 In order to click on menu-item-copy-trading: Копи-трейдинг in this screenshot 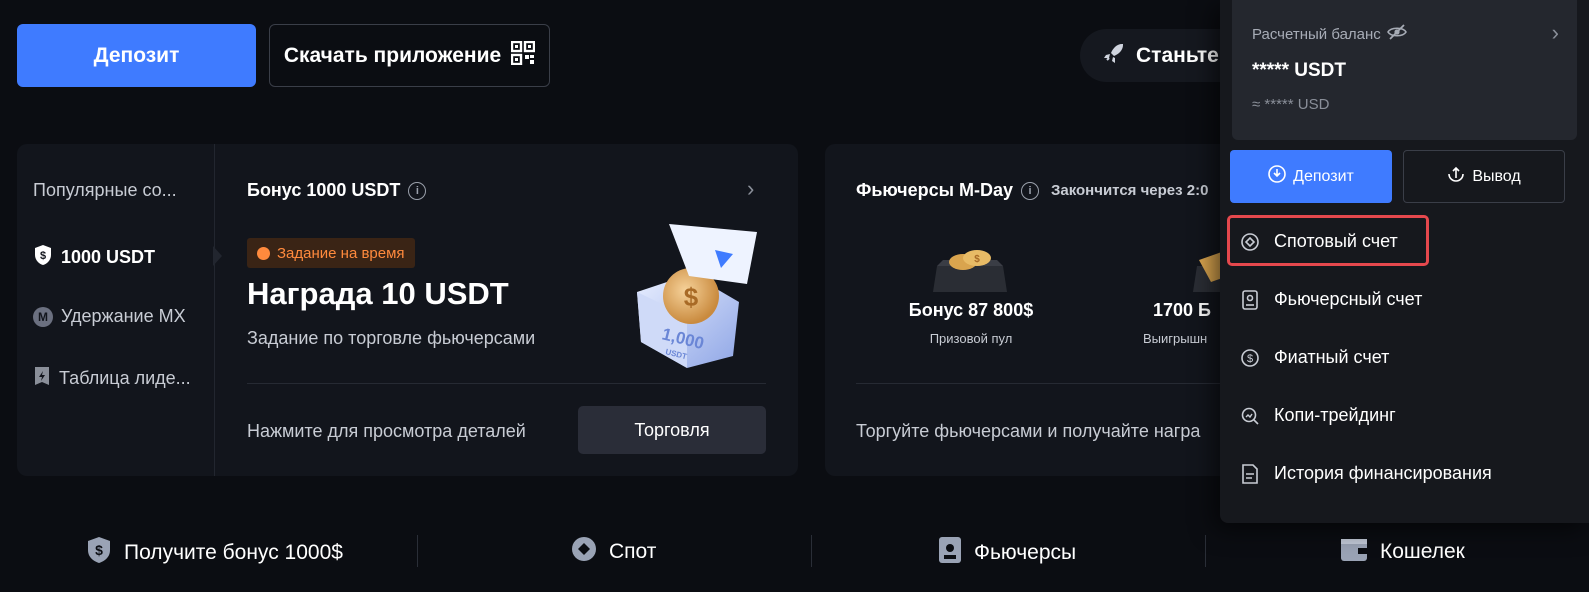, I will do `click(1318, 415)`.